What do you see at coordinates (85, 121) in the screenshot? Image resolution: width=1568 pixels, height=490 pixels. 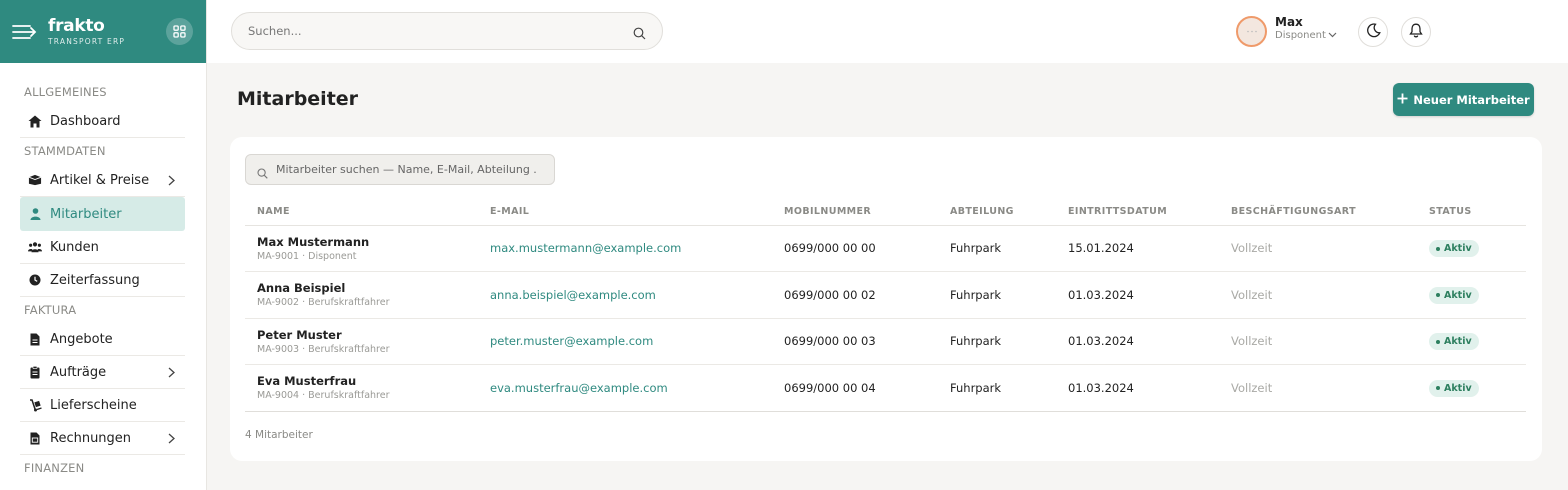 I see `sidebar-item-label: Dashboard` at bounding box center [85, 121].